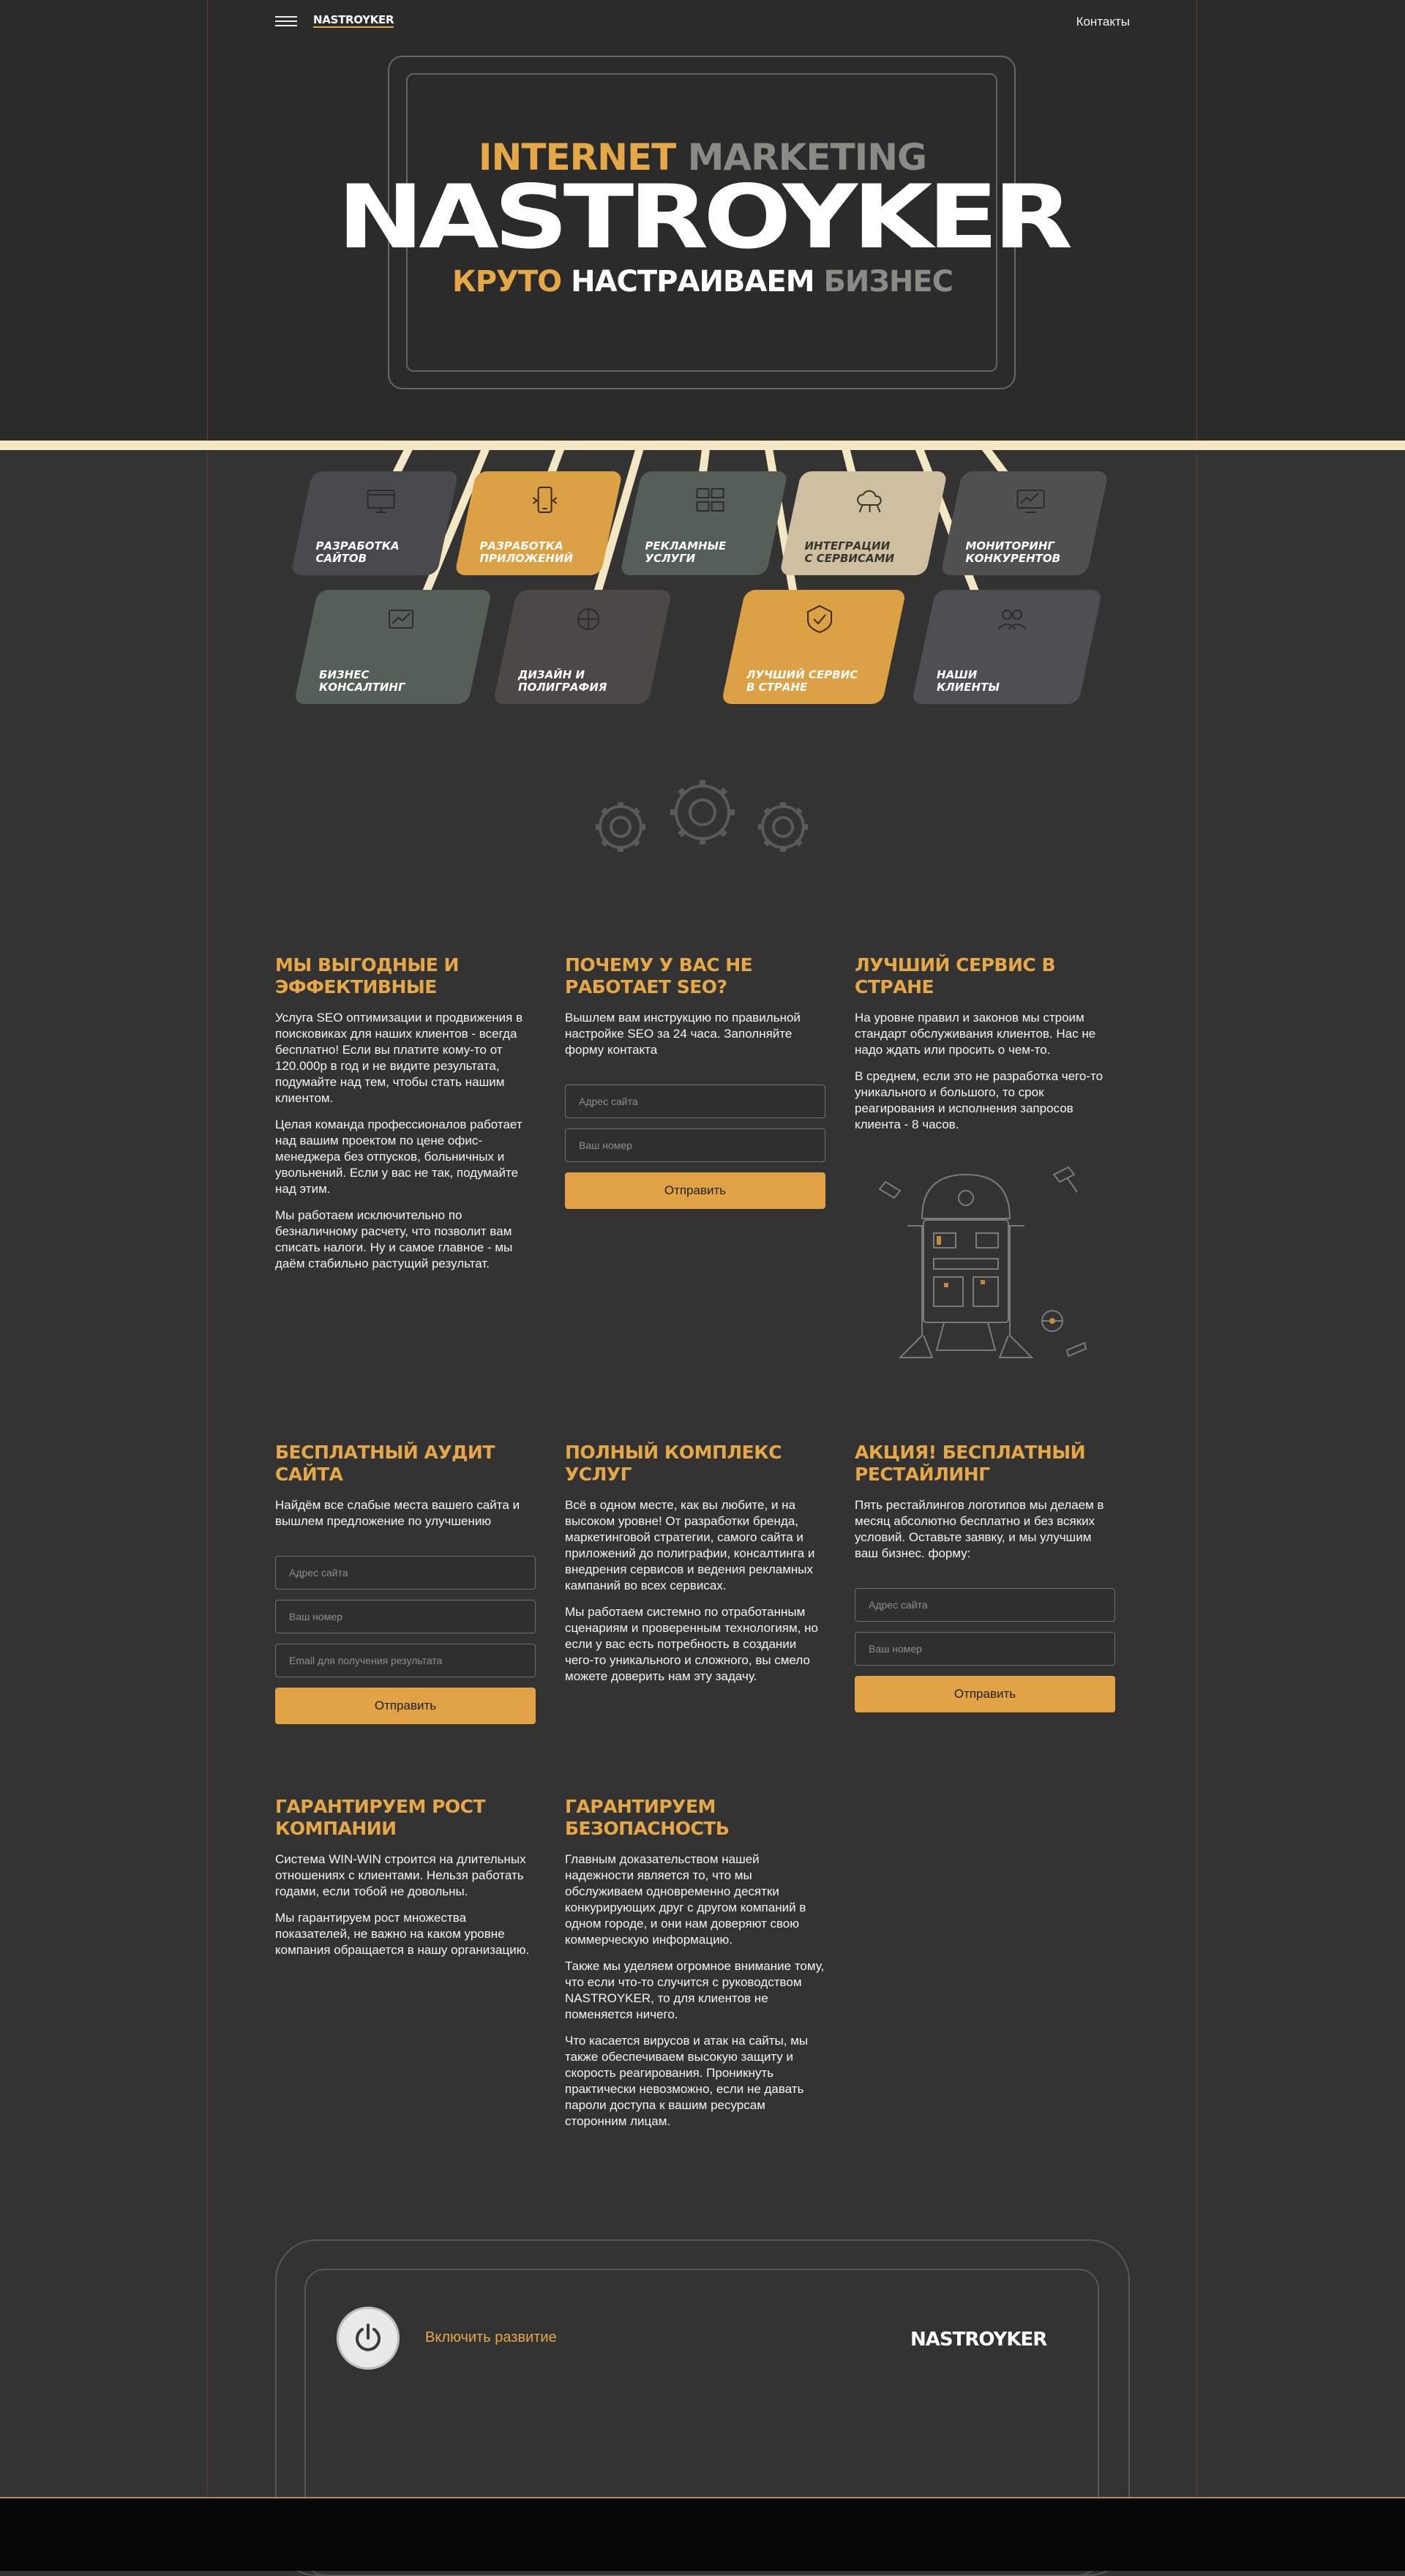  What do you see at coordinates (686, 552) in the screenshot?
I see `tile-ads-label: РЕКЛАМНЫЕ УСЛУГИ` at bounding box center [686, 552].